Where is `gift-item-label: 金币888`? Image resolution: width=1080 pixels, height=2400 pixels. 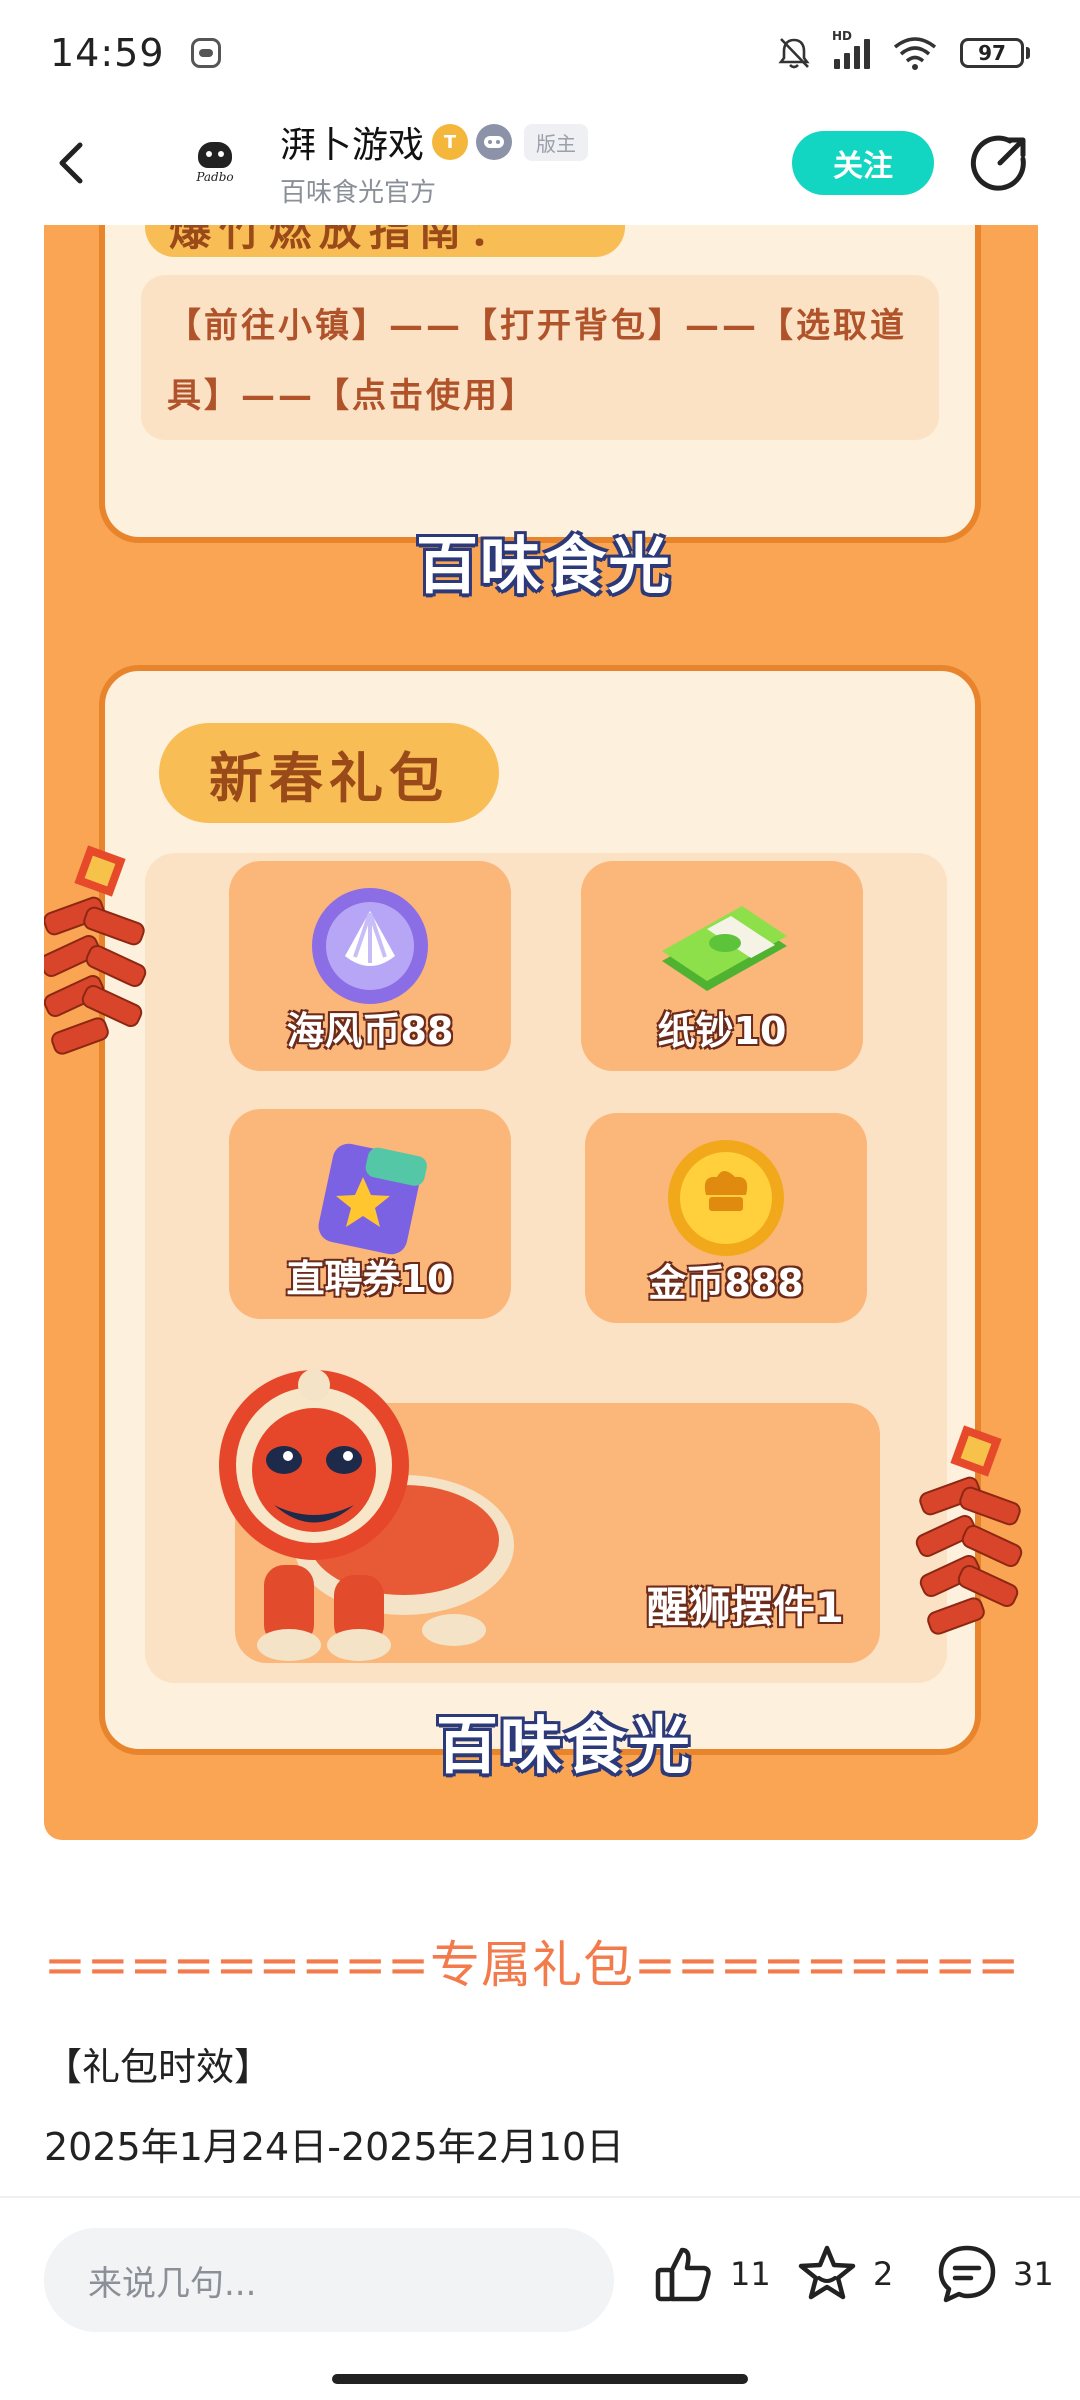
gift-item-label: 金币888 is located at coordinates (726, 1283).